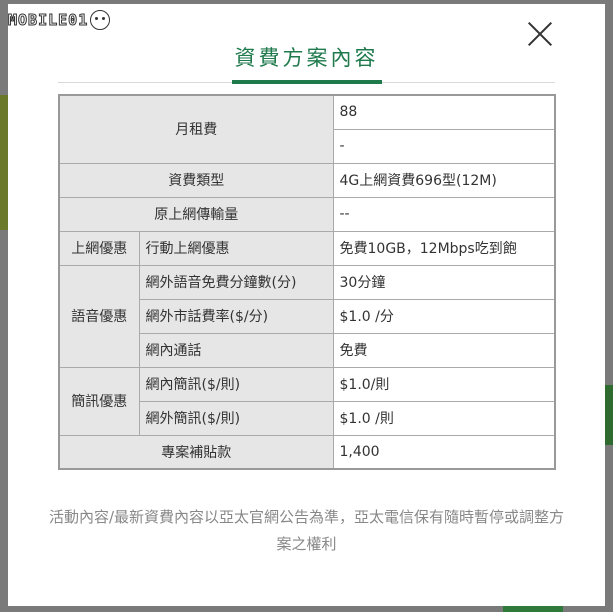 The height and width of the screenshot is (612, 613). I want to click on internet-group-label: 上網優惠, so click(99, 248).